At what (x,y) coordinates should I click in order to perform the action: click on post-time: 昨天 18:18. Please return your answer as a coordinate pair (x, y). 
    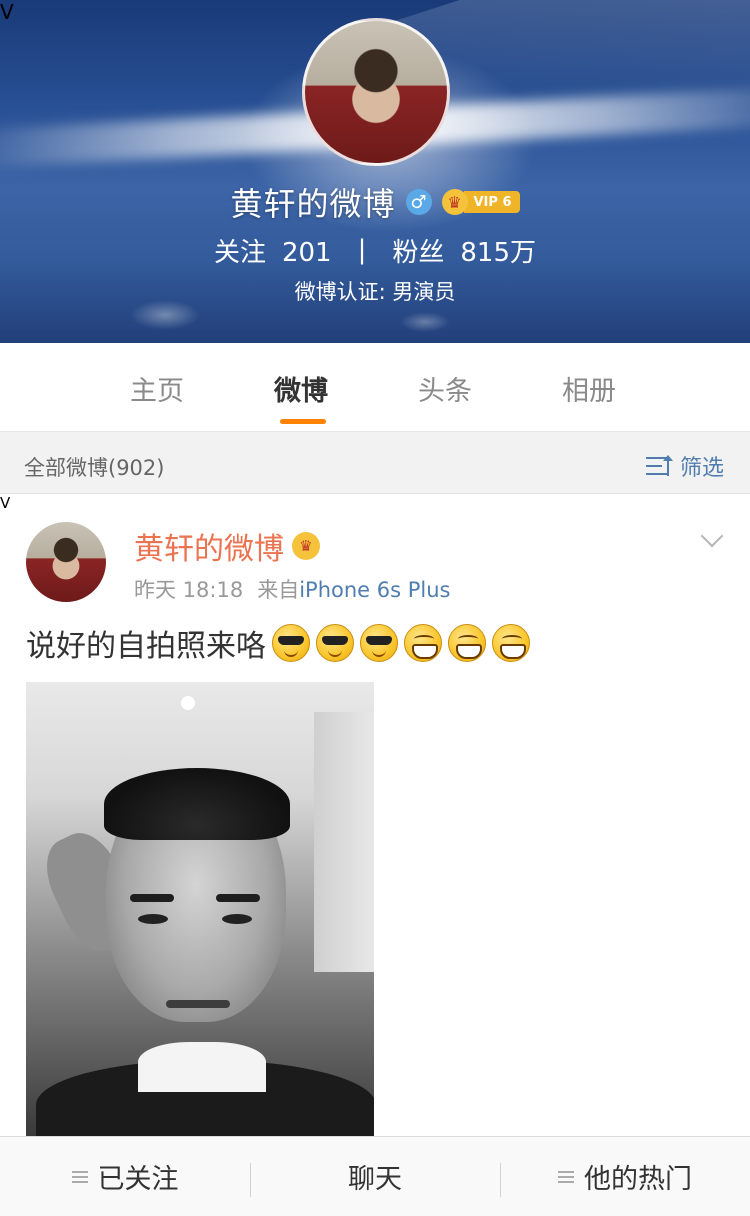
    Looking at the image, I should click on (189, 590).